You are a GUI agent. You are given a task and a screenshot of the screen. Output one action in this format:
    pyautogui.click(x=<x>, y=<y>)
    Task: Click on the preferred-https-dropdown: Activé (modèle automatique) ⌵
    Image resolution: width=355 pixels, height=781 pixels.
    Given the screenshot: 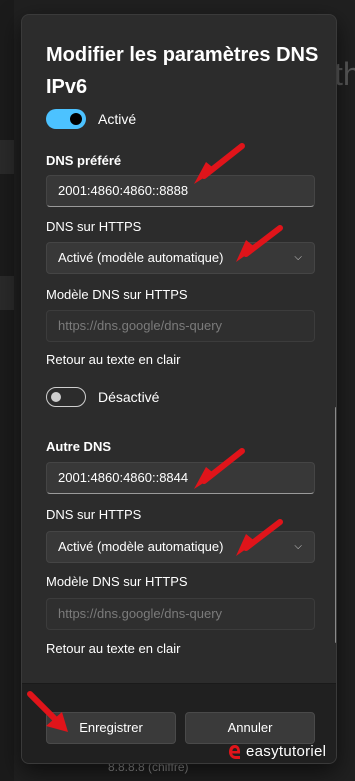 What is the action you would take?
    pyautogui.click(x=180, y=258)
    